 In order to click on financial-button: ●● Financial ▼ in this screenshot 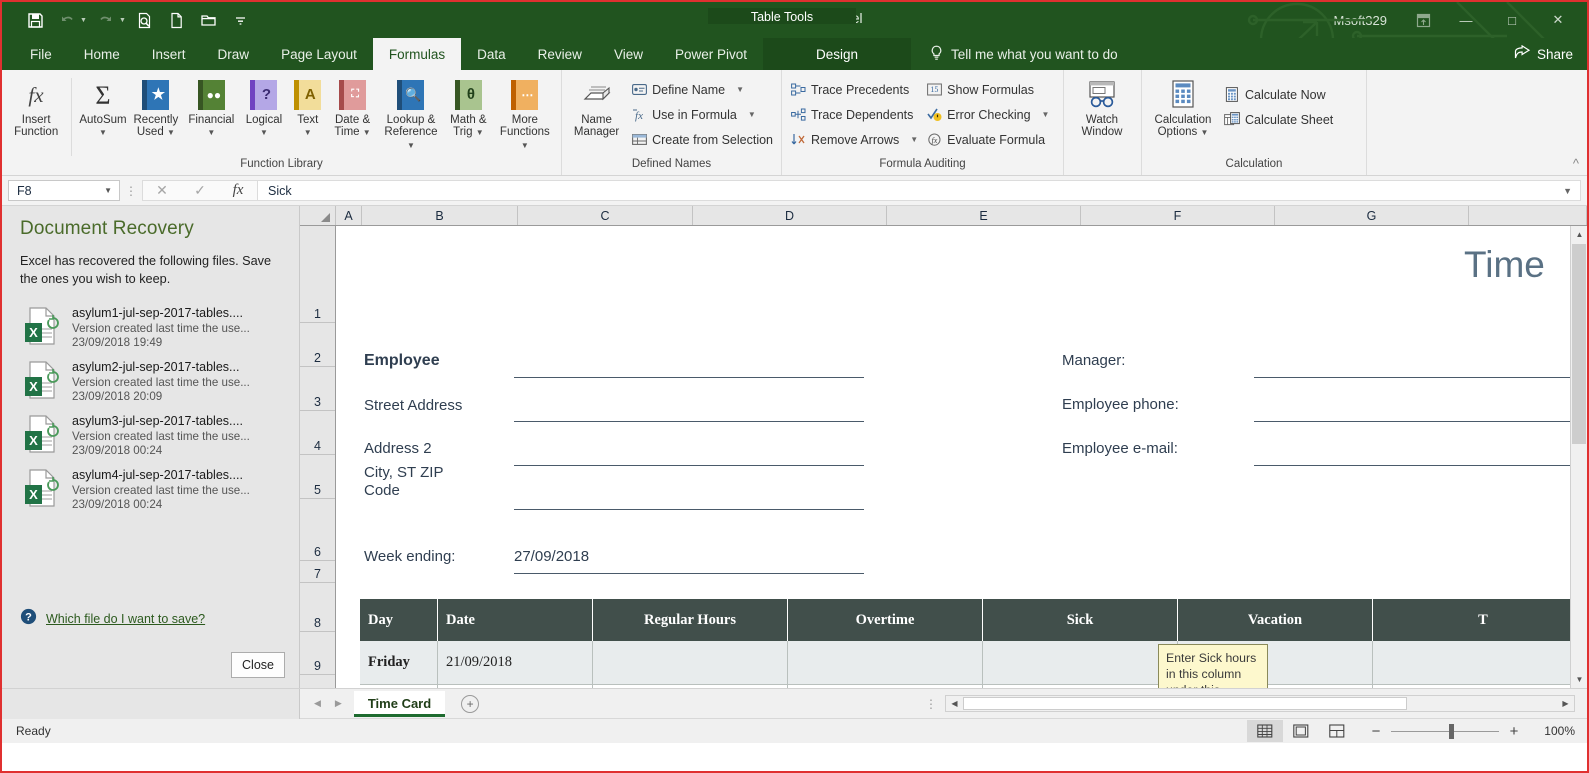, I will do `click(211, 106)`.